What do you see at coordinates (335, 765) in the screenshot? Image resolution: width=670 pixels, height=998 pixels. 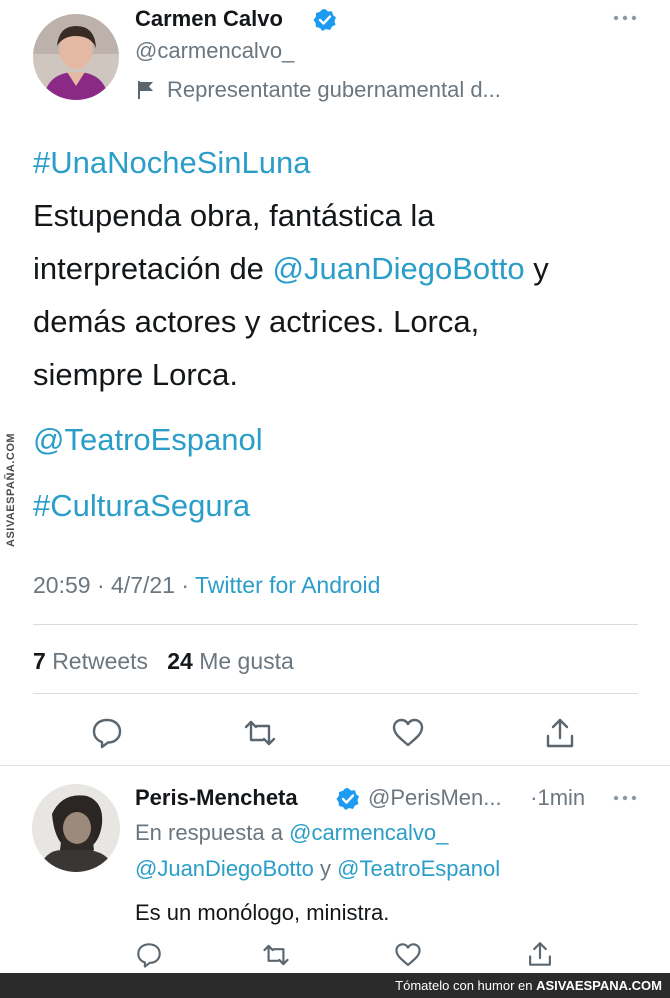 I see `tweet-divider` at bounding box center [335, 765].